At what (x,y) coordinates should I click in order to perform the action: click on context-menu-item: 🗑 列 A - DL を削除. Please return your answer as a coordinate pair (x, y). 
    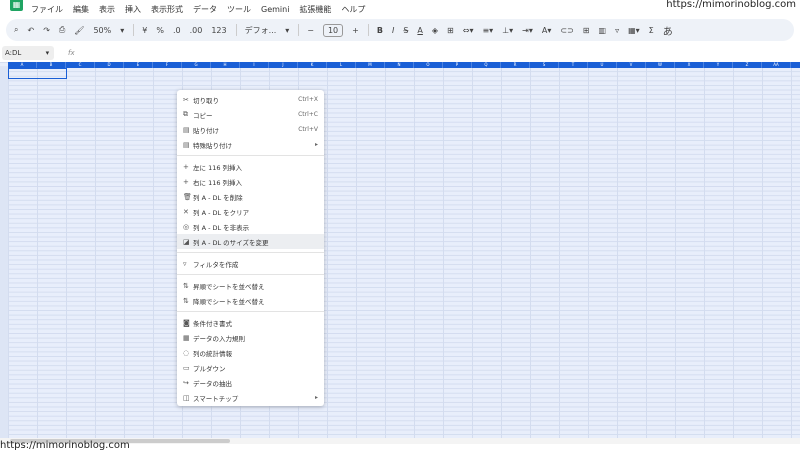
    Looking at the image, I should click on (250, 196).